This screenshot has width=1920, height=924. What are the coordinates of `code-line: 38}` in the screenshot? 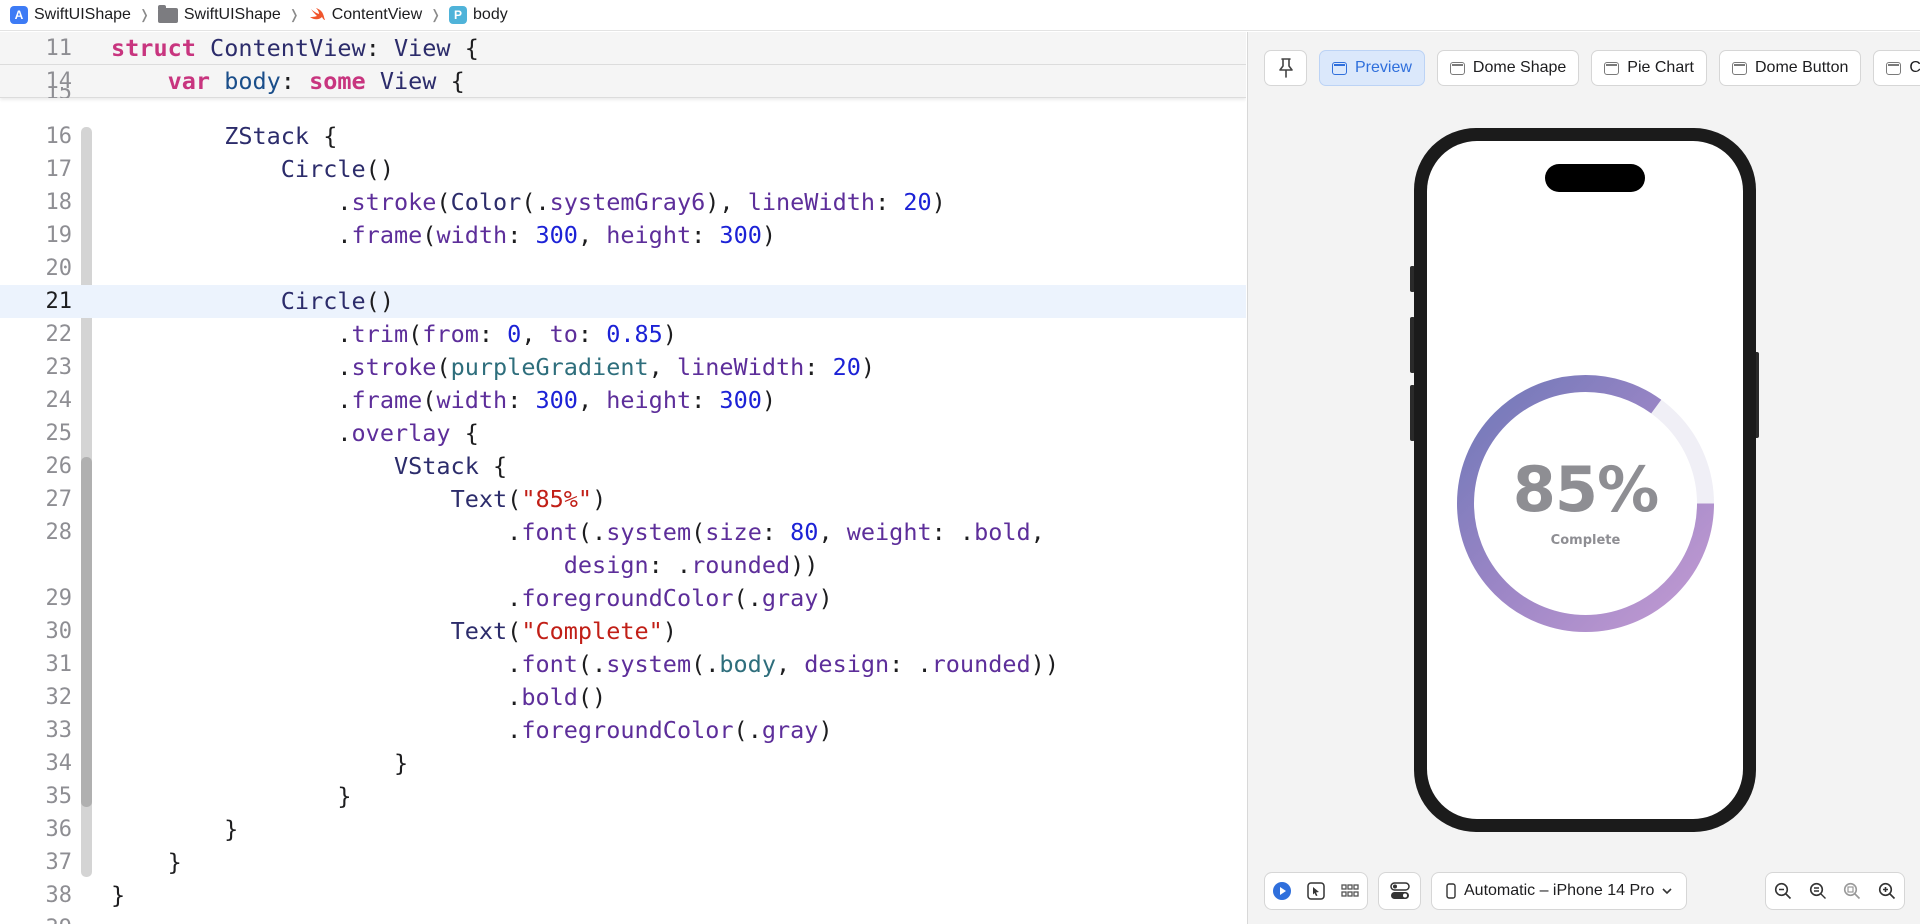 It's located at (623, 895).